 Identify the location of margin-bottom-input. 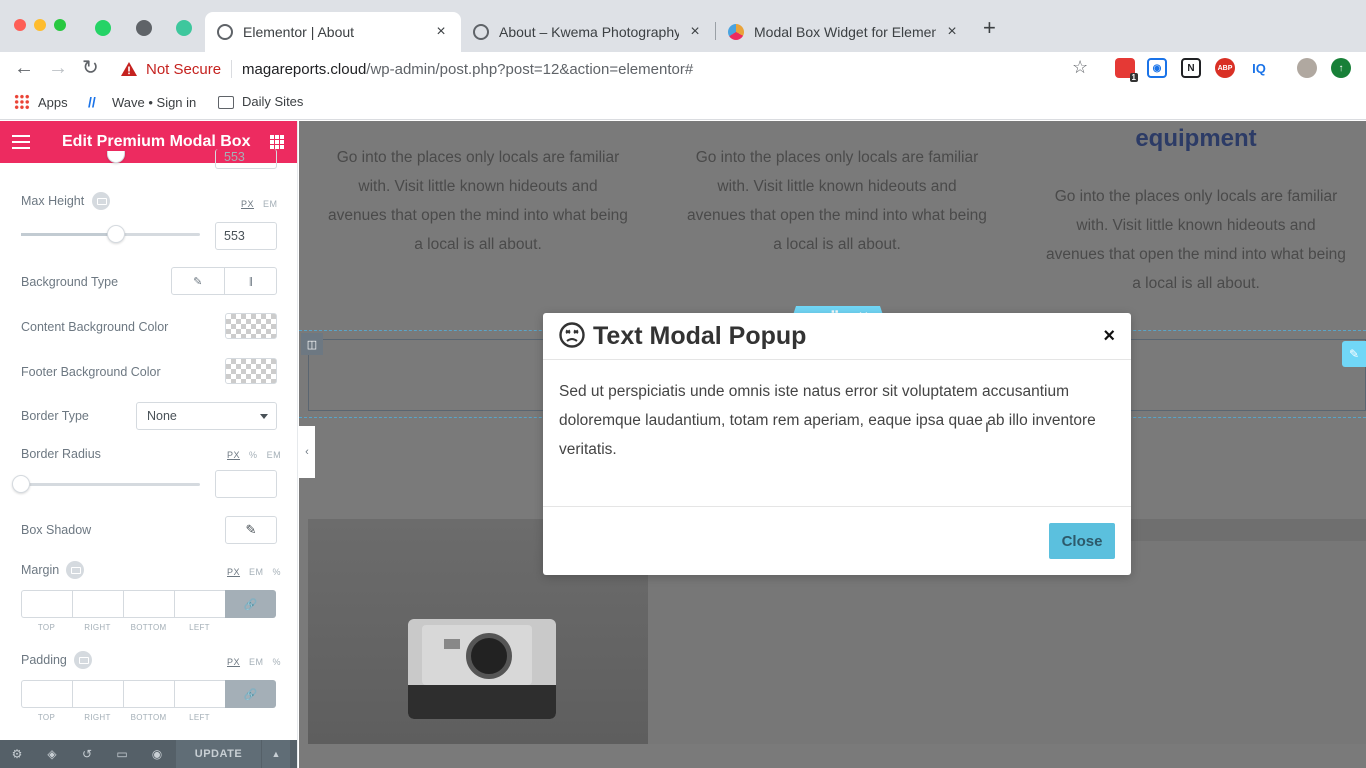
(148, 604).